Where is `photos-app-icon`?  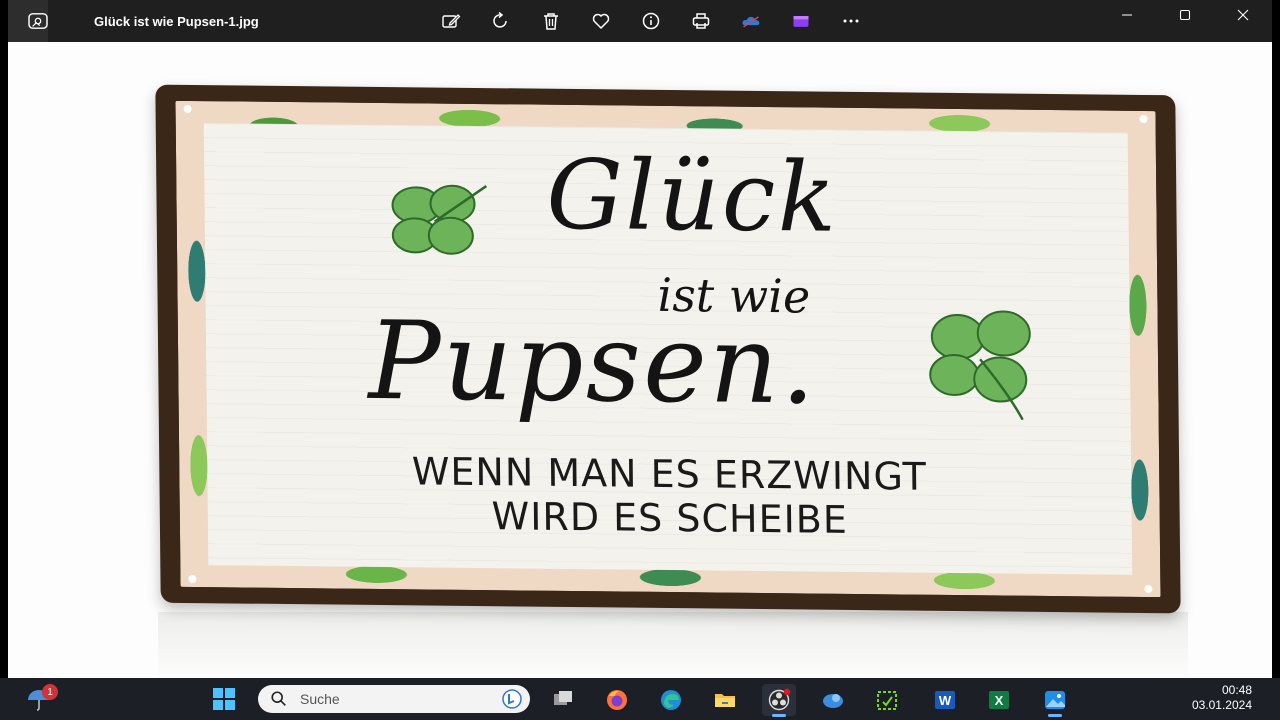
photos-app-icon is located at coordinates (38, 21).